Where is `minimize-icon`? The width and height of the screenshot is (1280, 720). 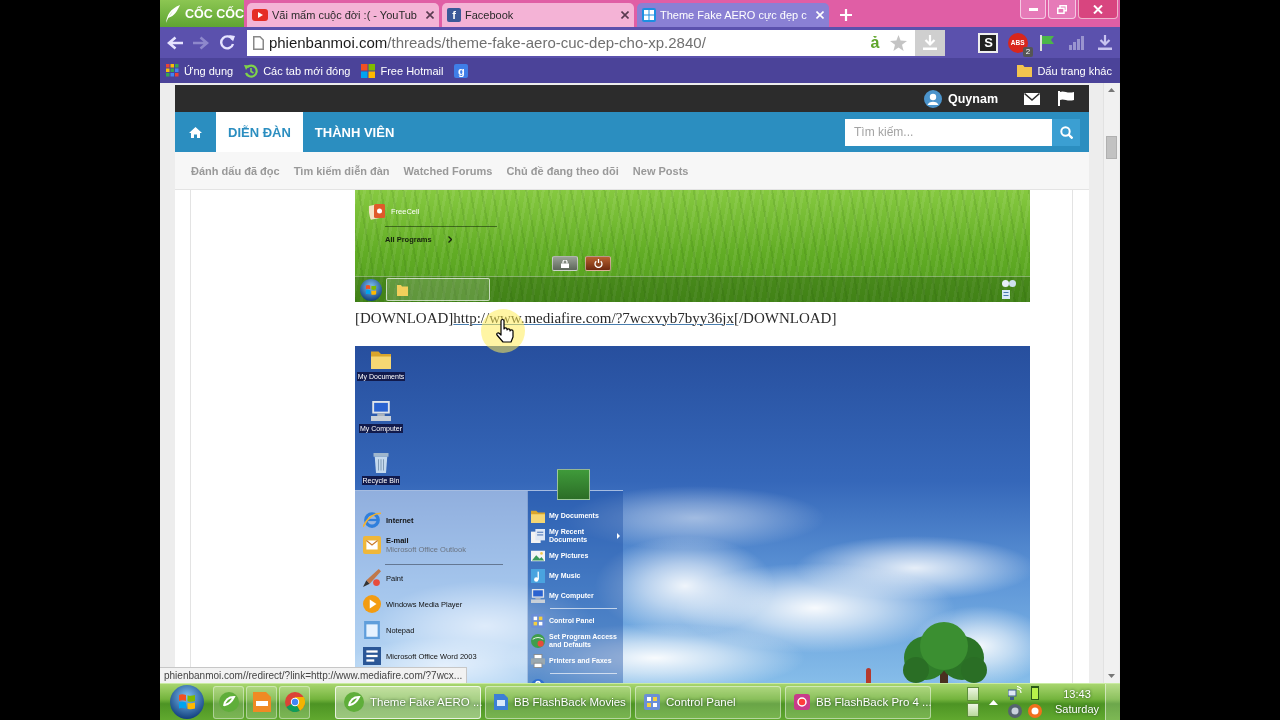
minimize-icon is located at coordinates (1033, 9).